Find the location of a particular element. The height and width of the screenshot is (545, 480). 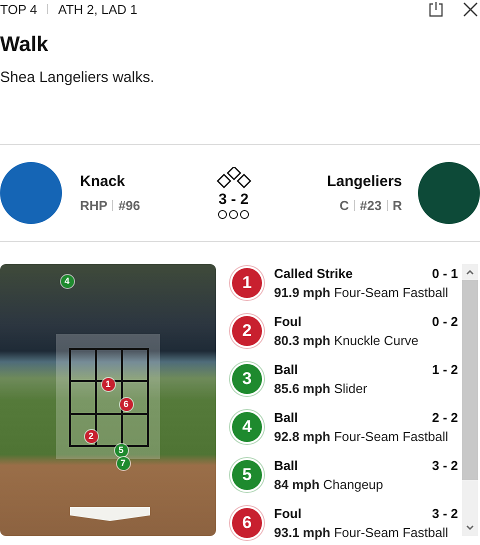

pitch-count: 1 - 2 is located at coordinates (445, 369).